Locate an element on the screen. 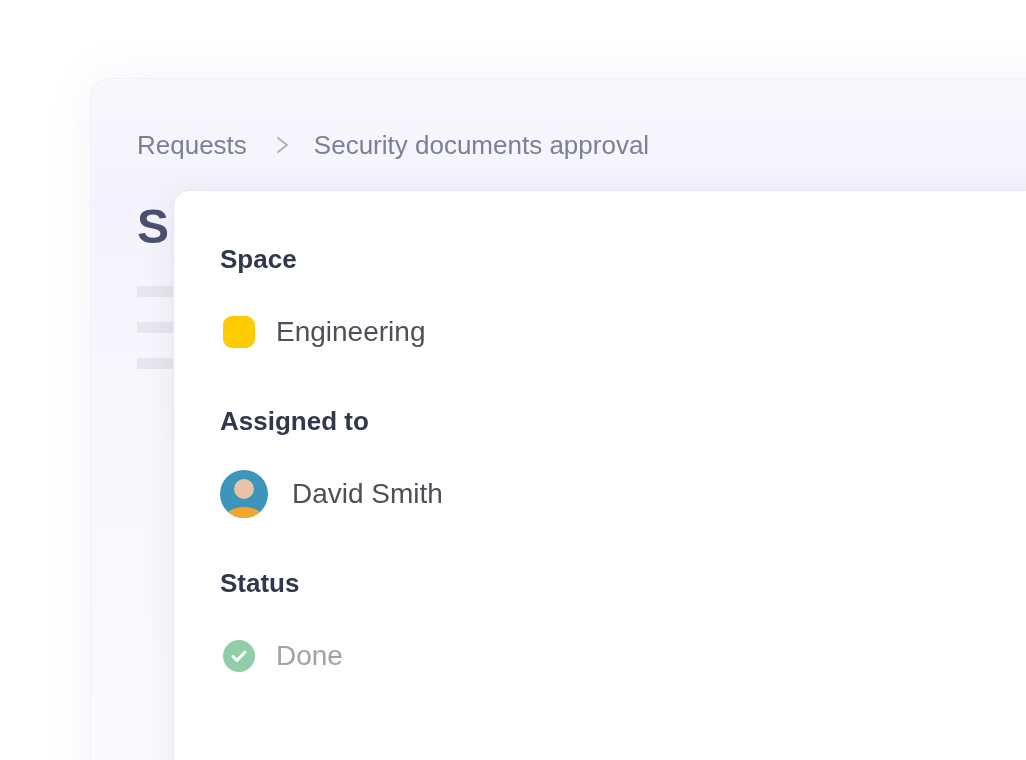  chevron-right-icon is located at coordinates (282, 145).